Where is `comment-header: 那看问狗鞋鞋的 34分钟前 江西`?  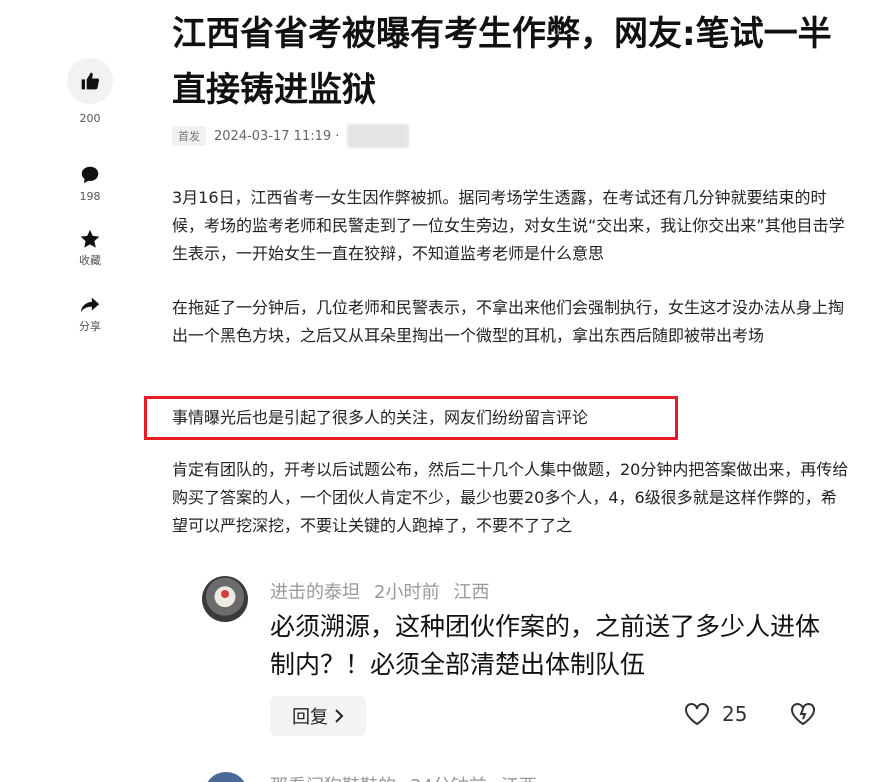 comment-header: 那看问狗鞋鞋的 34分钟前 江西 is located at coordinates (403, 777).